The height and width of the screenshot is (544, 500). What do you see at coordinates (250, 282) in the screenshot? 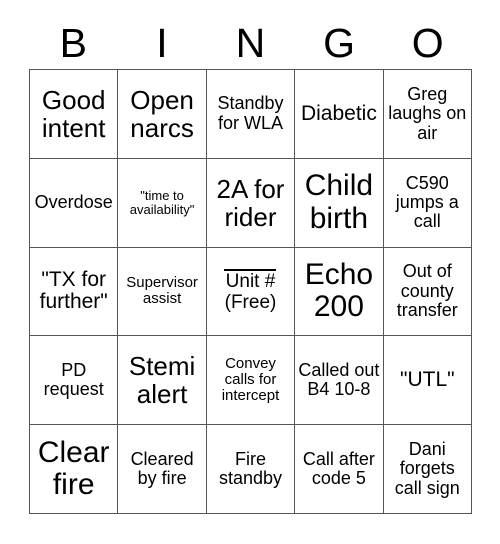
I see `free-space-unit-label: Unit #` at bounding box center [250, 282].